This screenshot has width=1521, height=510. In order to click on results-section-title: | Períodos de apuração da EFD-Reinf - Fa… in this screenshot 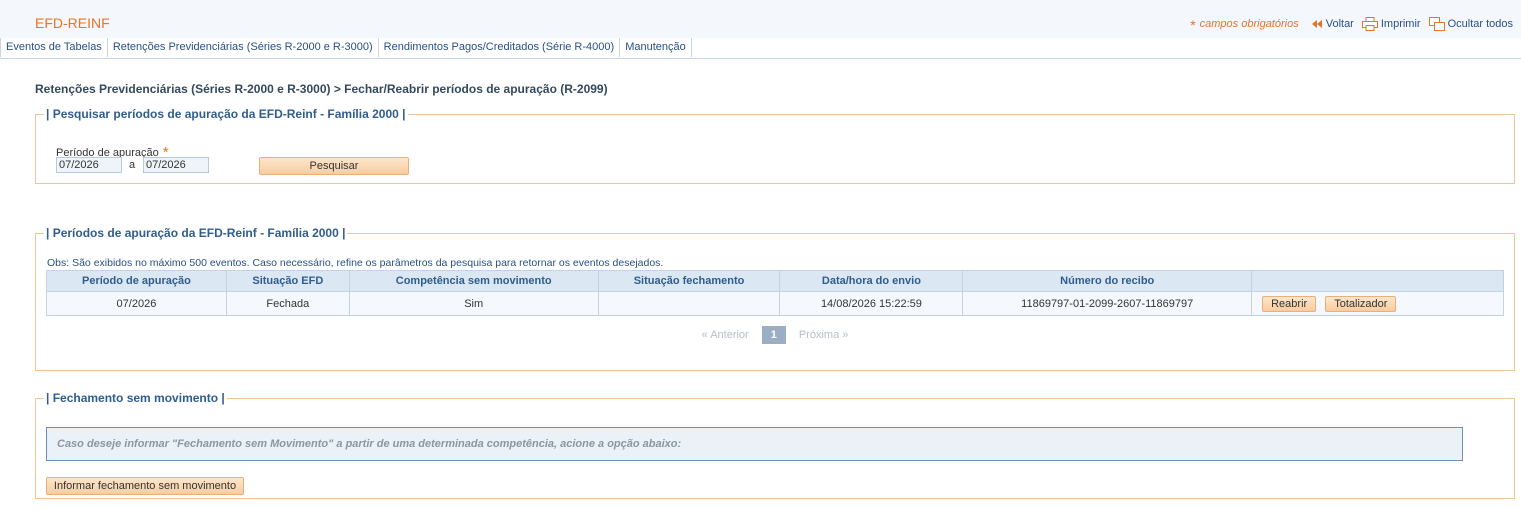, I will do `click(196, 233)`.